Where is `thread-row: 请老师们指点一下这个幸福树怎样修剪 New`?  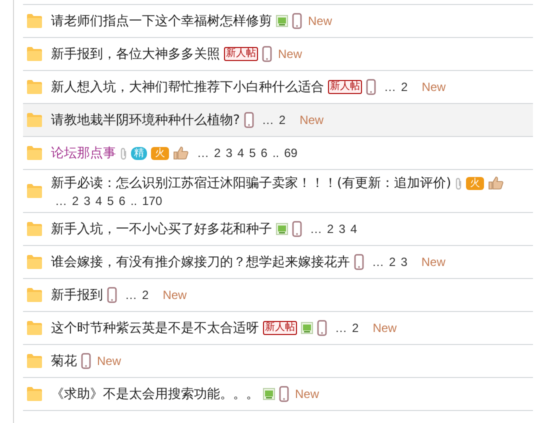 thread-row: 请老师们指点一下这个幸福树怎样修剪 New is located at coordinates (278, 20).